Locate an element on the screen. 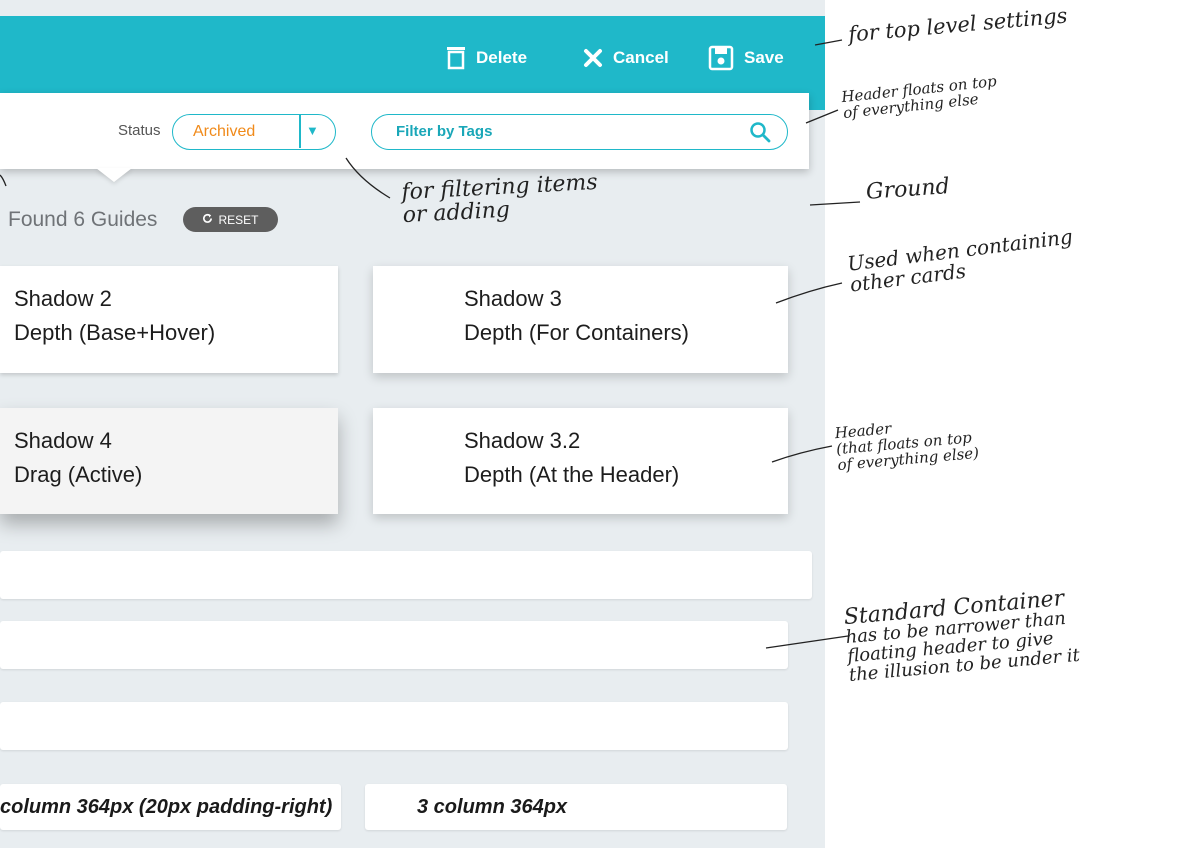 The height and width of the screenshot is (848, 1192). header-caret is located at coordinates (114, 175).